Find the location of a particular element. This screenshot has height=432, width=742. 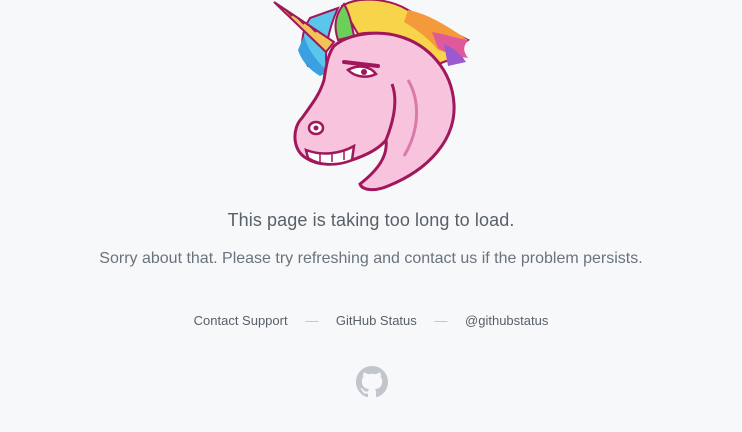

error-headline: This page is taking too long to load. is located at coordinates (371, 220).